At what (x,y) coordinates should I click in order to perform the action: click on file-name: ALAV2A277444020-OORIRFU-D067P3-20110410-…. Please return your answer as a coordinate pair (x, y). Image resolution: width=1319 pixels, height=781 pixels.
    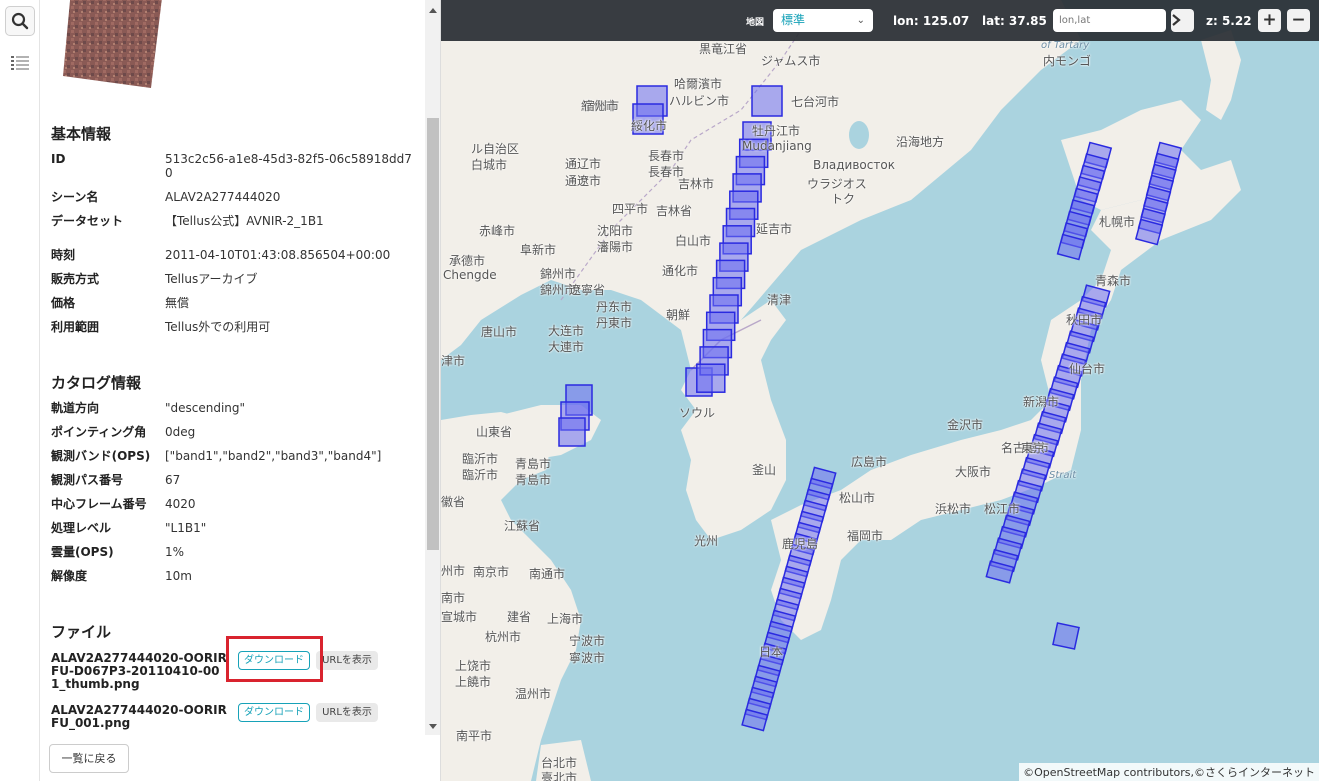
    Looking at the image, I should click on (139, 671).